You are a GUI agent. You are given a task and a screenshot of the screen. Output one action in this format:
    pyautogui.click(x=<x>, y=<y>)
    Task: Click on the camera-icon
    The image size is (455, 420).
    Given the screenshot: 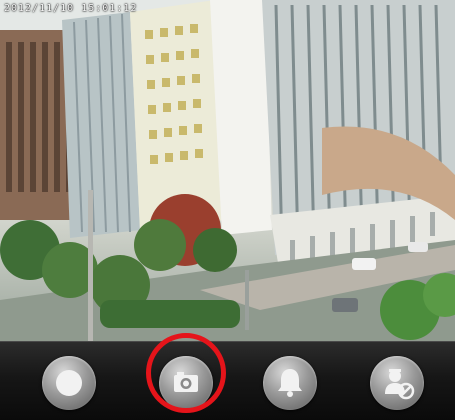 What is the action you would take?
    pyautogui.click(x=186, y=382)
    